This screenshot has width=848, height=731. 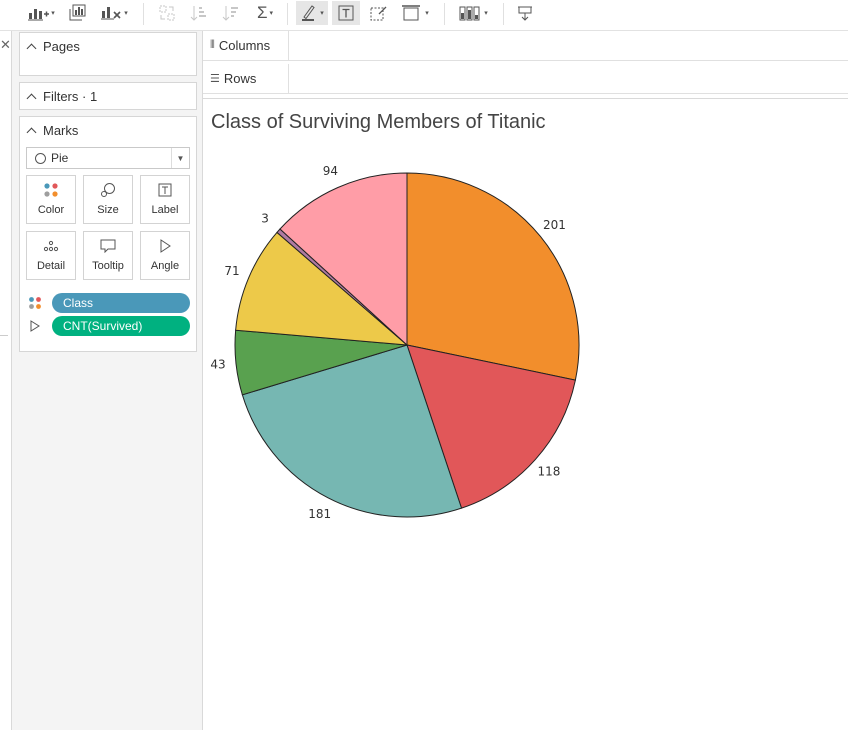 I want to click on size-label: Size, so click(x=108, y=210).